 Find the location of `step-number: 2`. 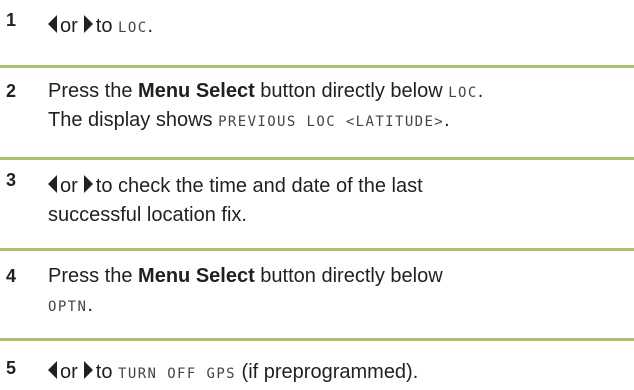

step-number: 2 is located at coordinates (11, 91).